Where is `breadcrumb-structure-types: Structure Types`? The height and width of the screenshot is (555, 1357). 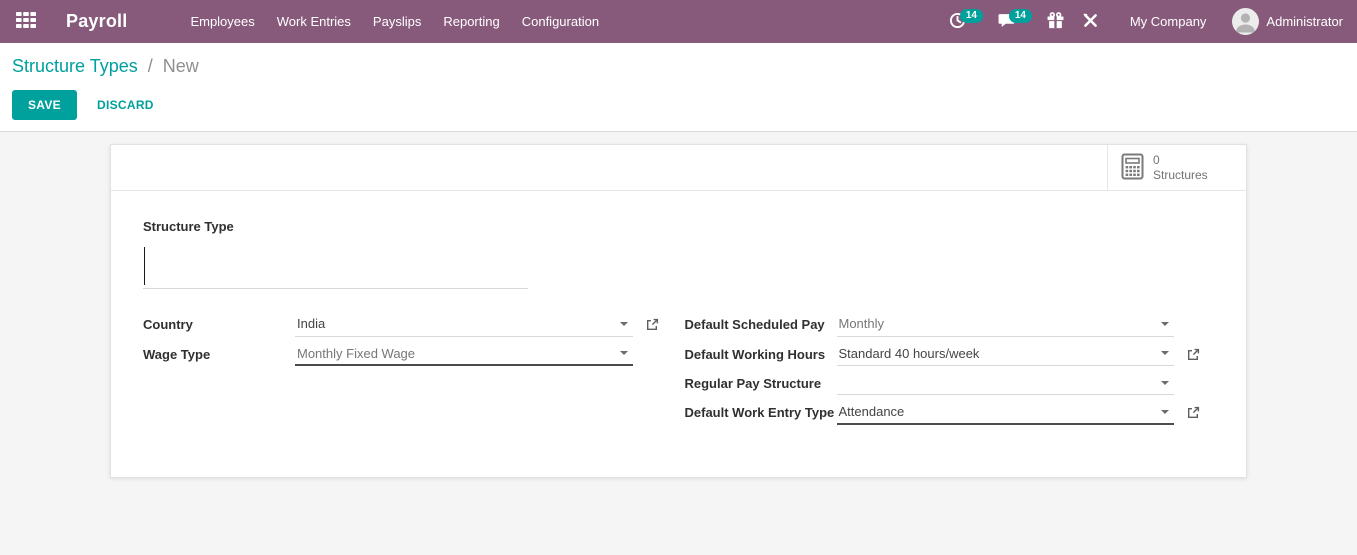
breadcrumb-structure-types: Structure Types is located at coordinates (75, 66).